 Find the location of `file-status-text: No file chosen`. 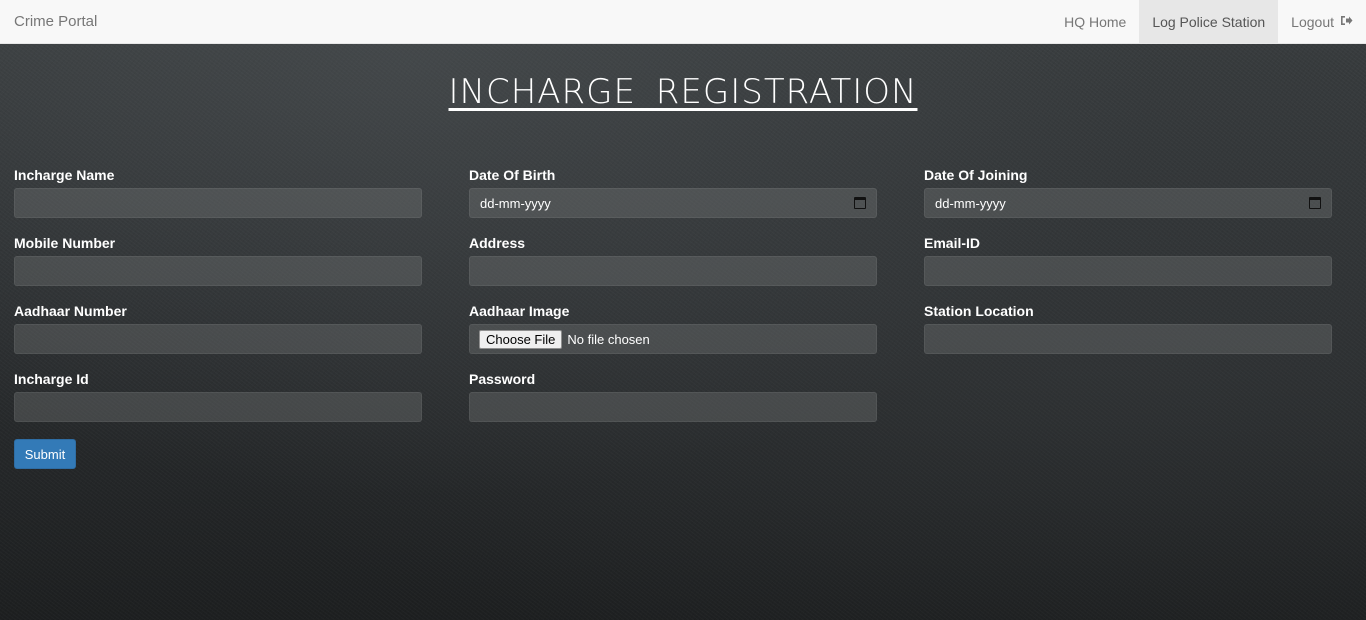

file-status-text: No file chosen is located at coordinates (608, 339).